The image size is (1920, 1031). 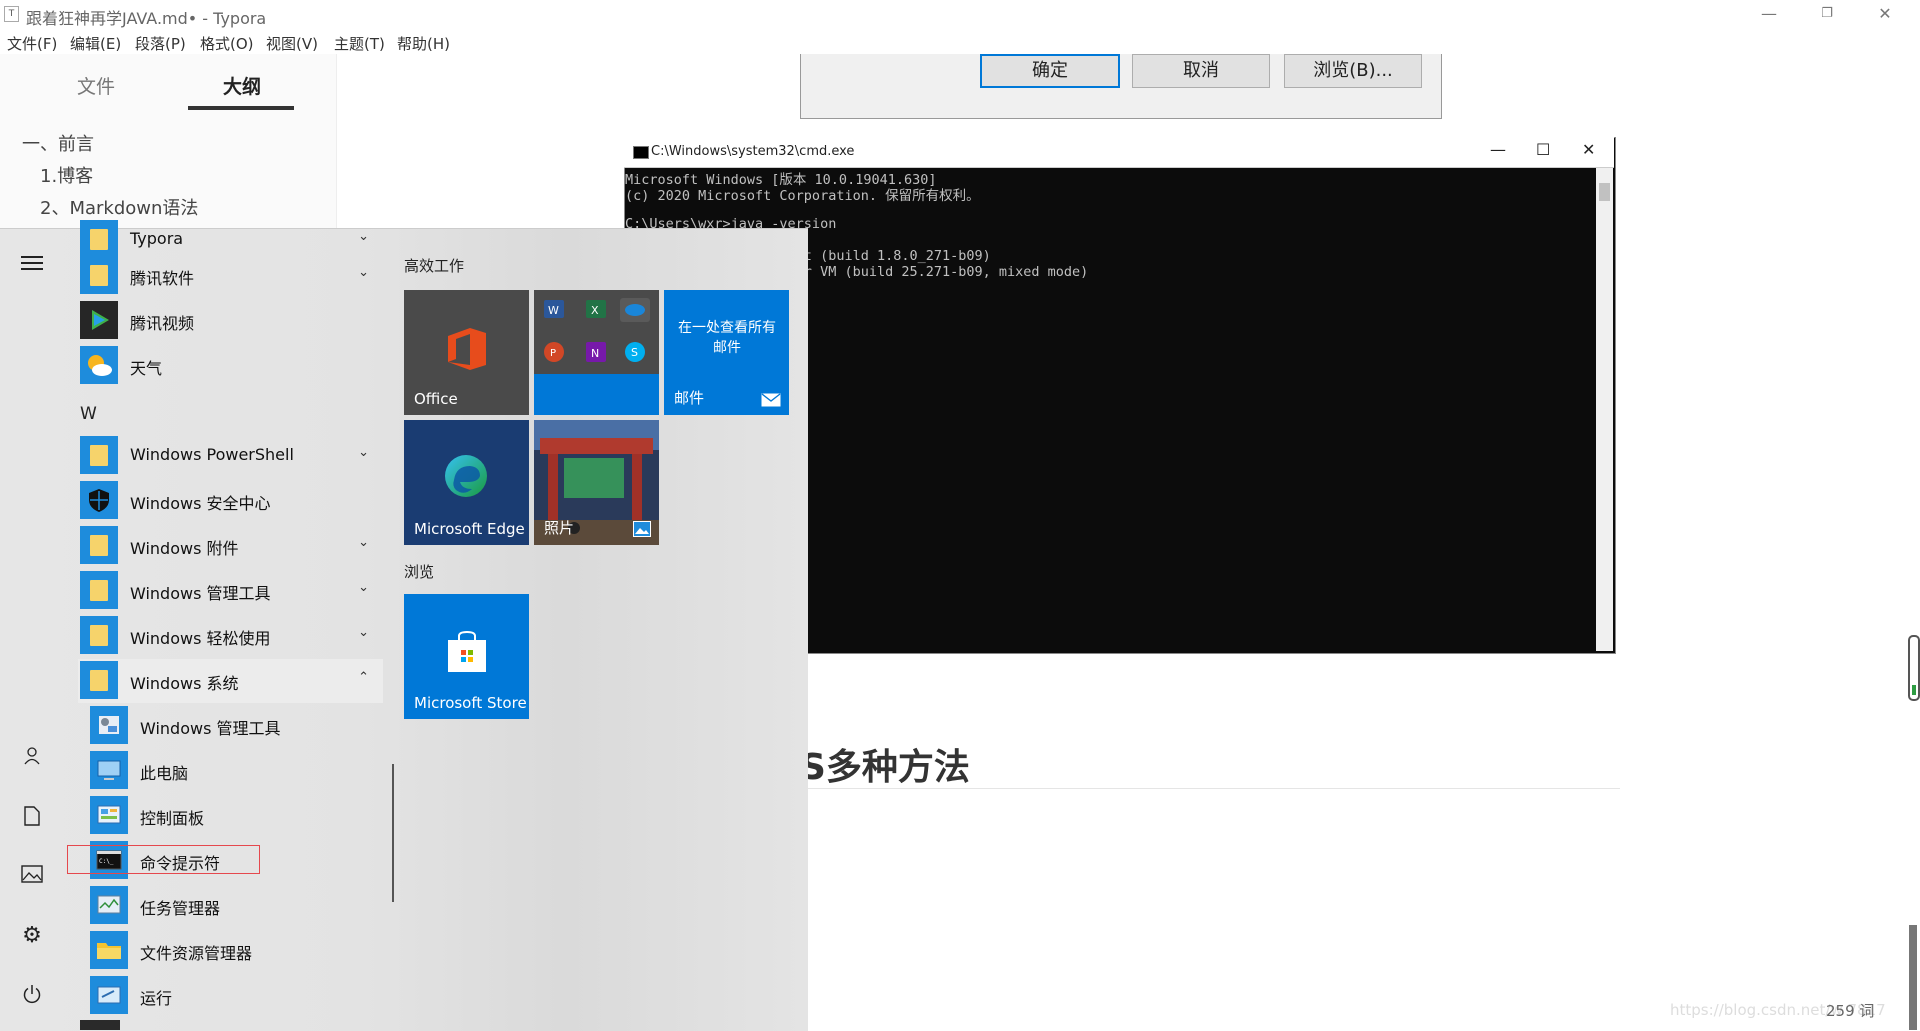 What do you see at coordinates (109, 725) in the screenshot?
I see `admin-tools-icon` at bounding box center [109, 725].